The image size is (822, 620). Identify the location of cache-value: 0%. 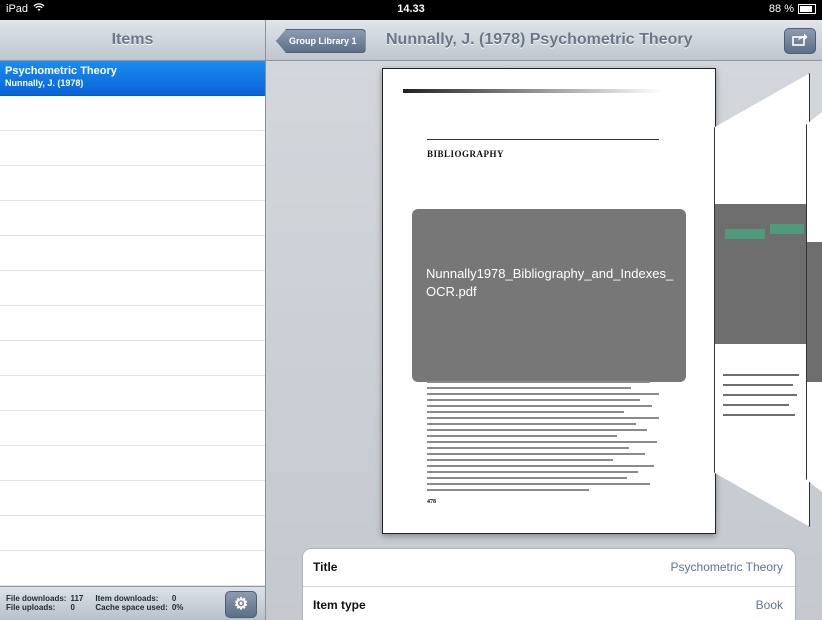
(177, 607).